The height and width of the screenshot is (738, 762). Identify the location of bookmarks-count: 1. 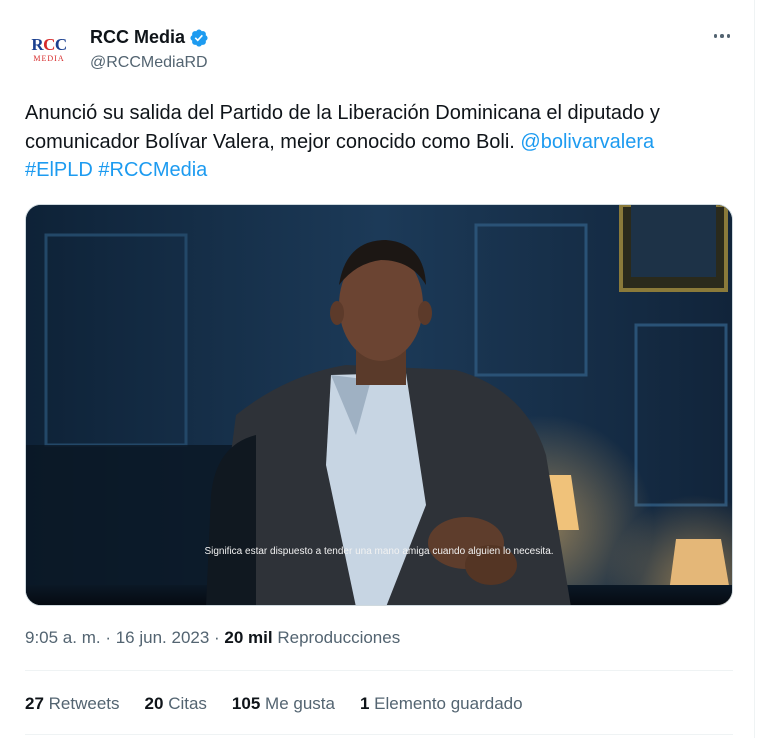
(364, 703).